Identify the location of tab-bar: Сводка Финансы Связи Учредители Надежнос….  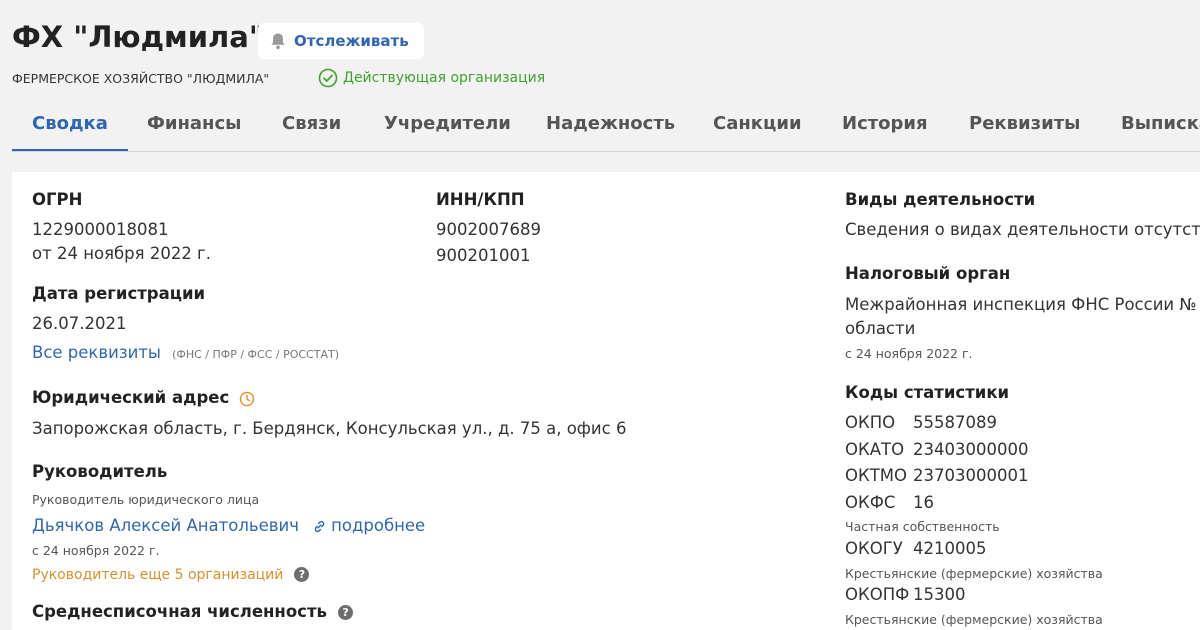
(606, 126).